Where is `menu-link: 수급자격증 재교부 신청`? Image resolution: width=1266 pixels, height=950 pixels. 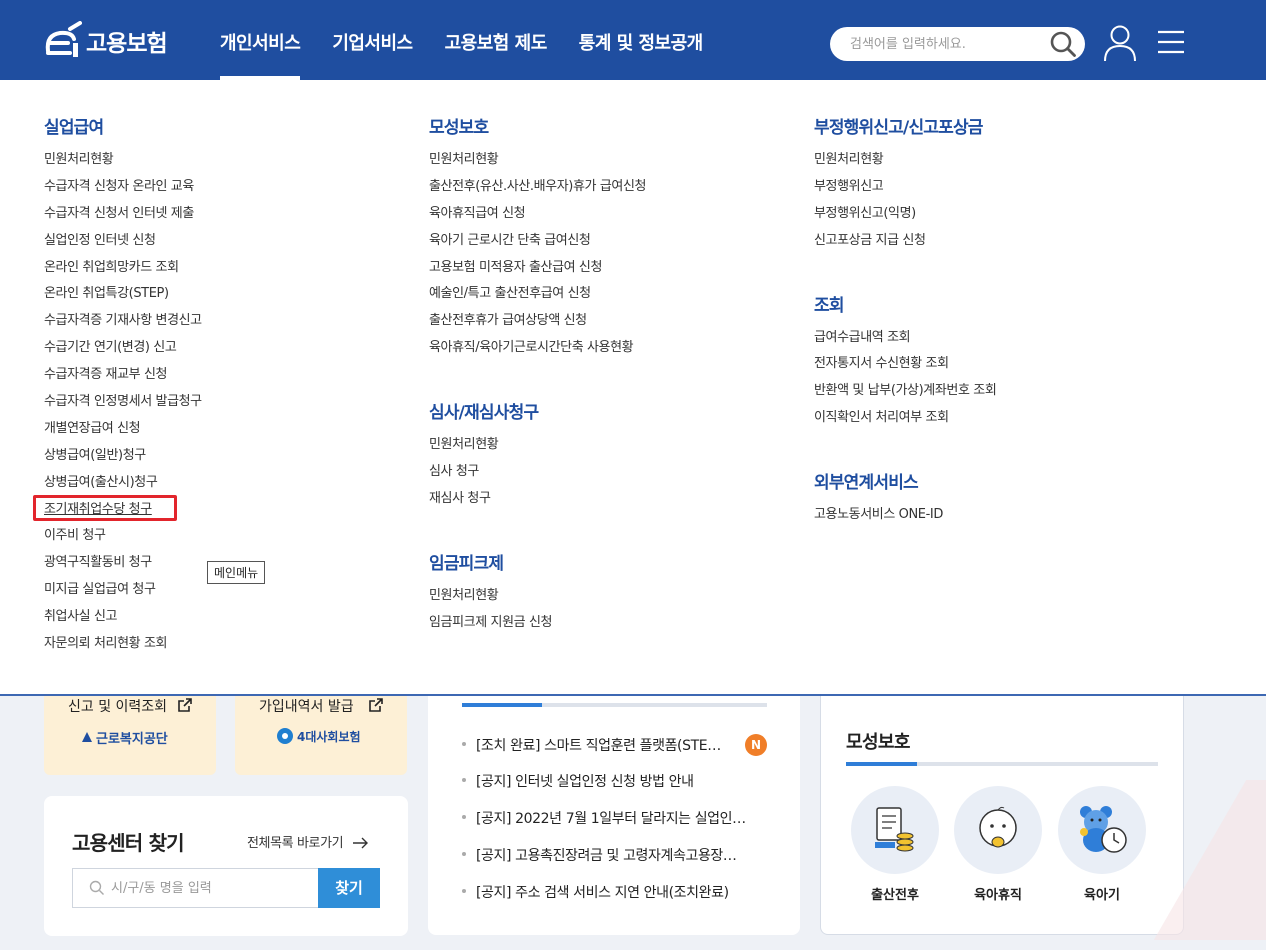
menu-link: 수급자격증 재교부 신청 is located at coordinates (123, 375).